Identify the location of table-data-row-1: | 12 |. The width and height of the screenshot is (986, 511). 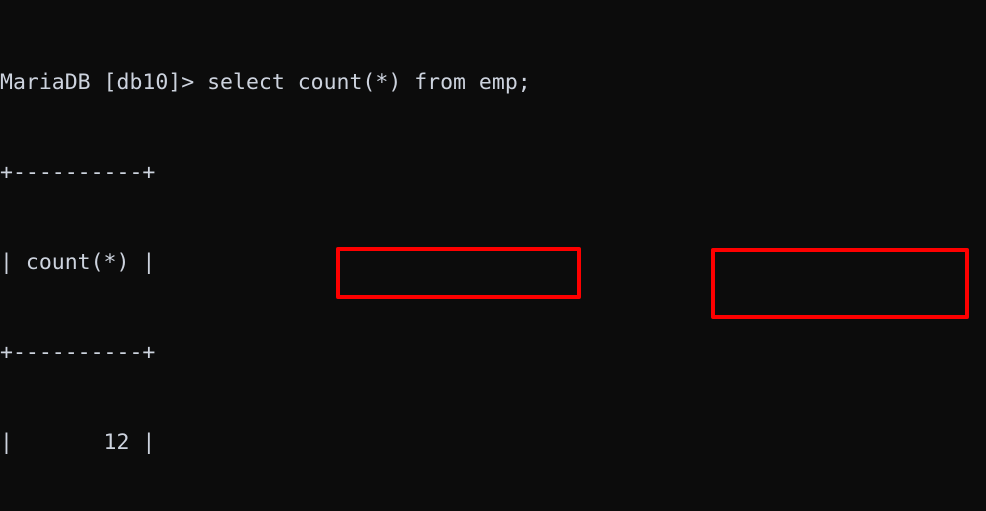
(78, 442).